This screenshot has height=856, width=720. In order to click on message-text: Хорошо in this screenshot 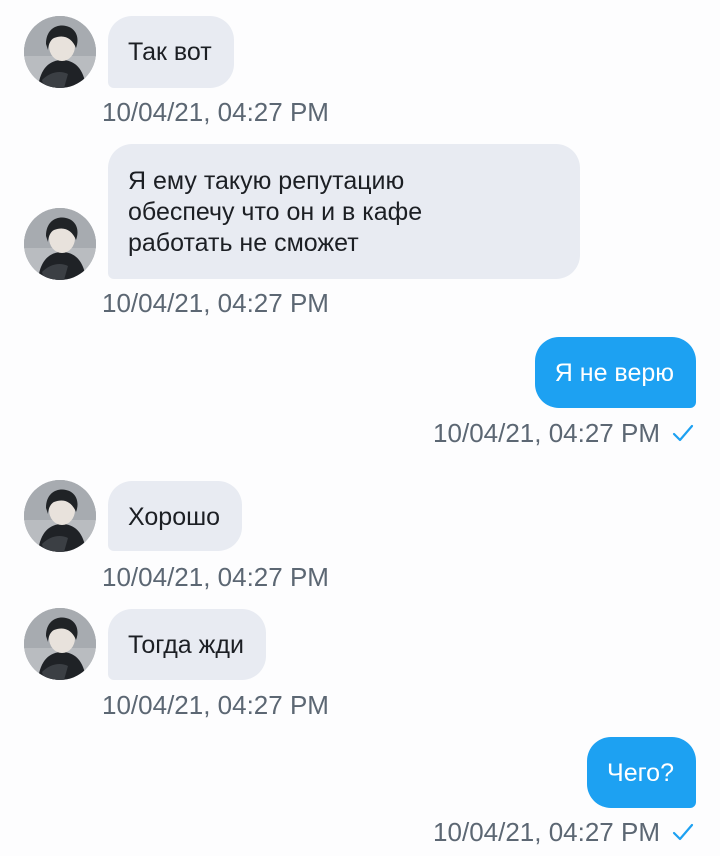, I will do `click(174, 517)`.